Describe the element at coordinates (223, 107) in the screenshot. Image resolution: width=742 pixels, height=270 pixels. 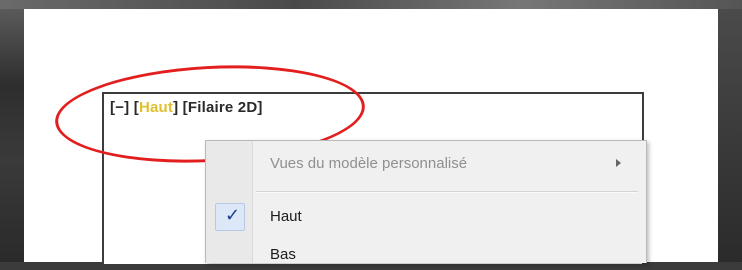
I see `visual-style-menu: Filaire 2D` at that location.